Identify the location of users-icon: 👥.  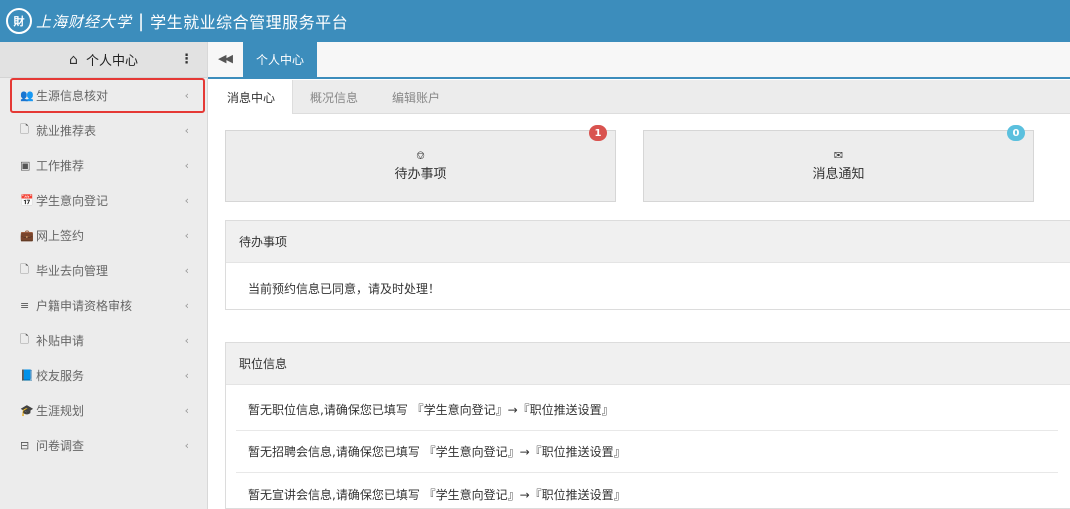
(27, 95).